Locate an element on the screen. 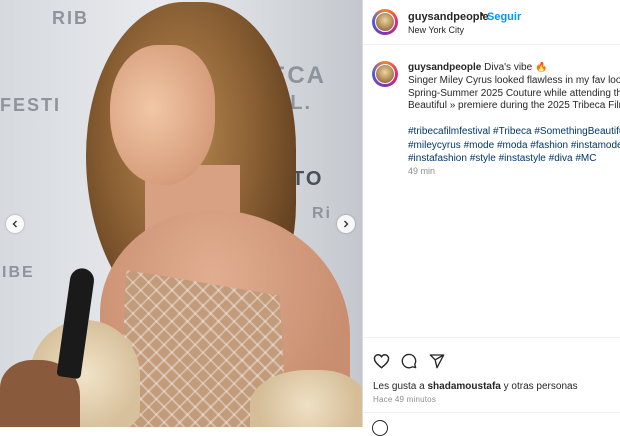 This screenshot has width=620, height=436. header-username: guysandpeople is located at coordinates (448, 17).